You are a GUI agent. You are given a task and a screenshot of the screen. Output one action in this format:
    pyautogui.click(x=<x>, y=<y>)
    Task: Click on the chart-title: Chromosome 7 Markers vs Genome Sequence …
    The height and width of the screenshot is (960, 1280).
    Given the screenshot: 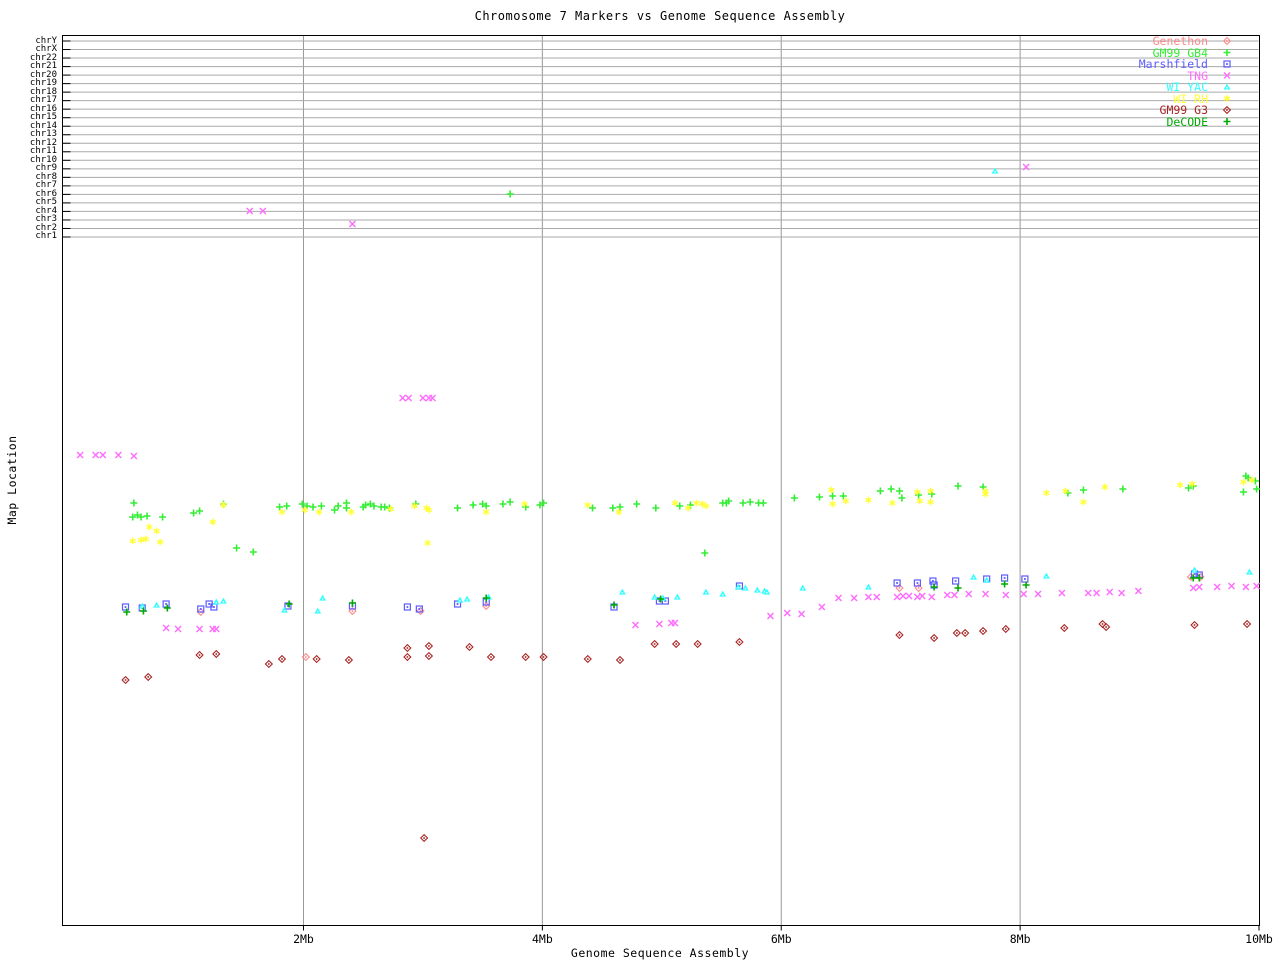 What is the action you would take?
    pyautogui.click(x=660, y=16)
    